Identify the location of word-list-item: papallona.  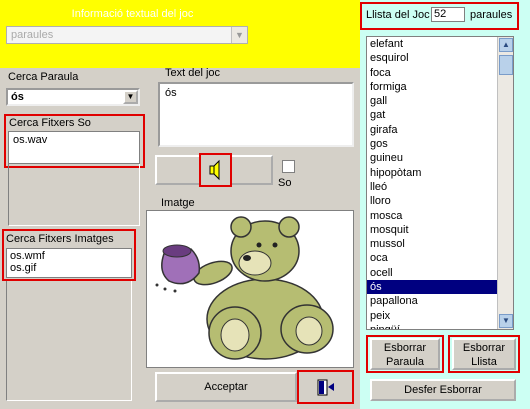
(440, 301).